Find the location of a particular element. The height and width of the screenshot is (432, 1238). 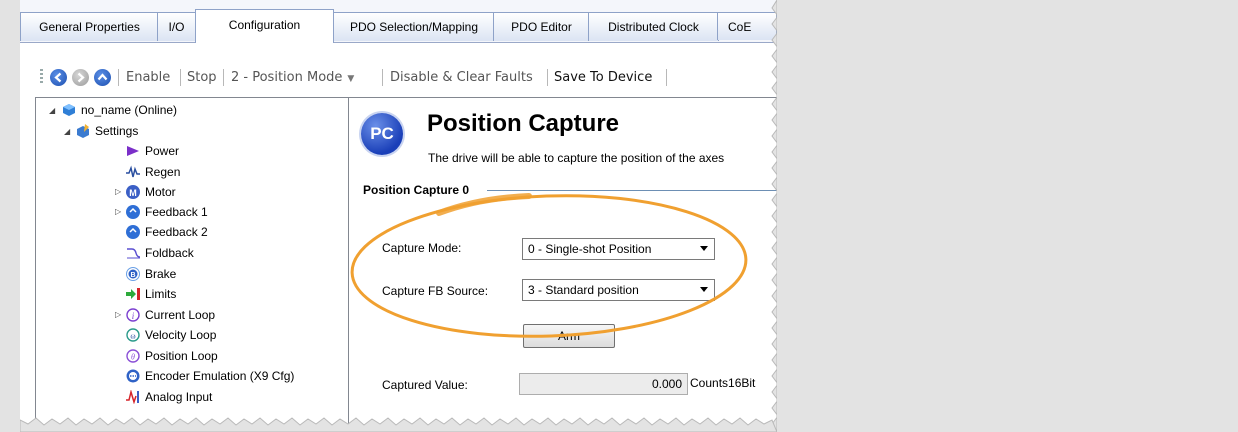

tree-item-label: Foldback is located at coordinates (169, 253).